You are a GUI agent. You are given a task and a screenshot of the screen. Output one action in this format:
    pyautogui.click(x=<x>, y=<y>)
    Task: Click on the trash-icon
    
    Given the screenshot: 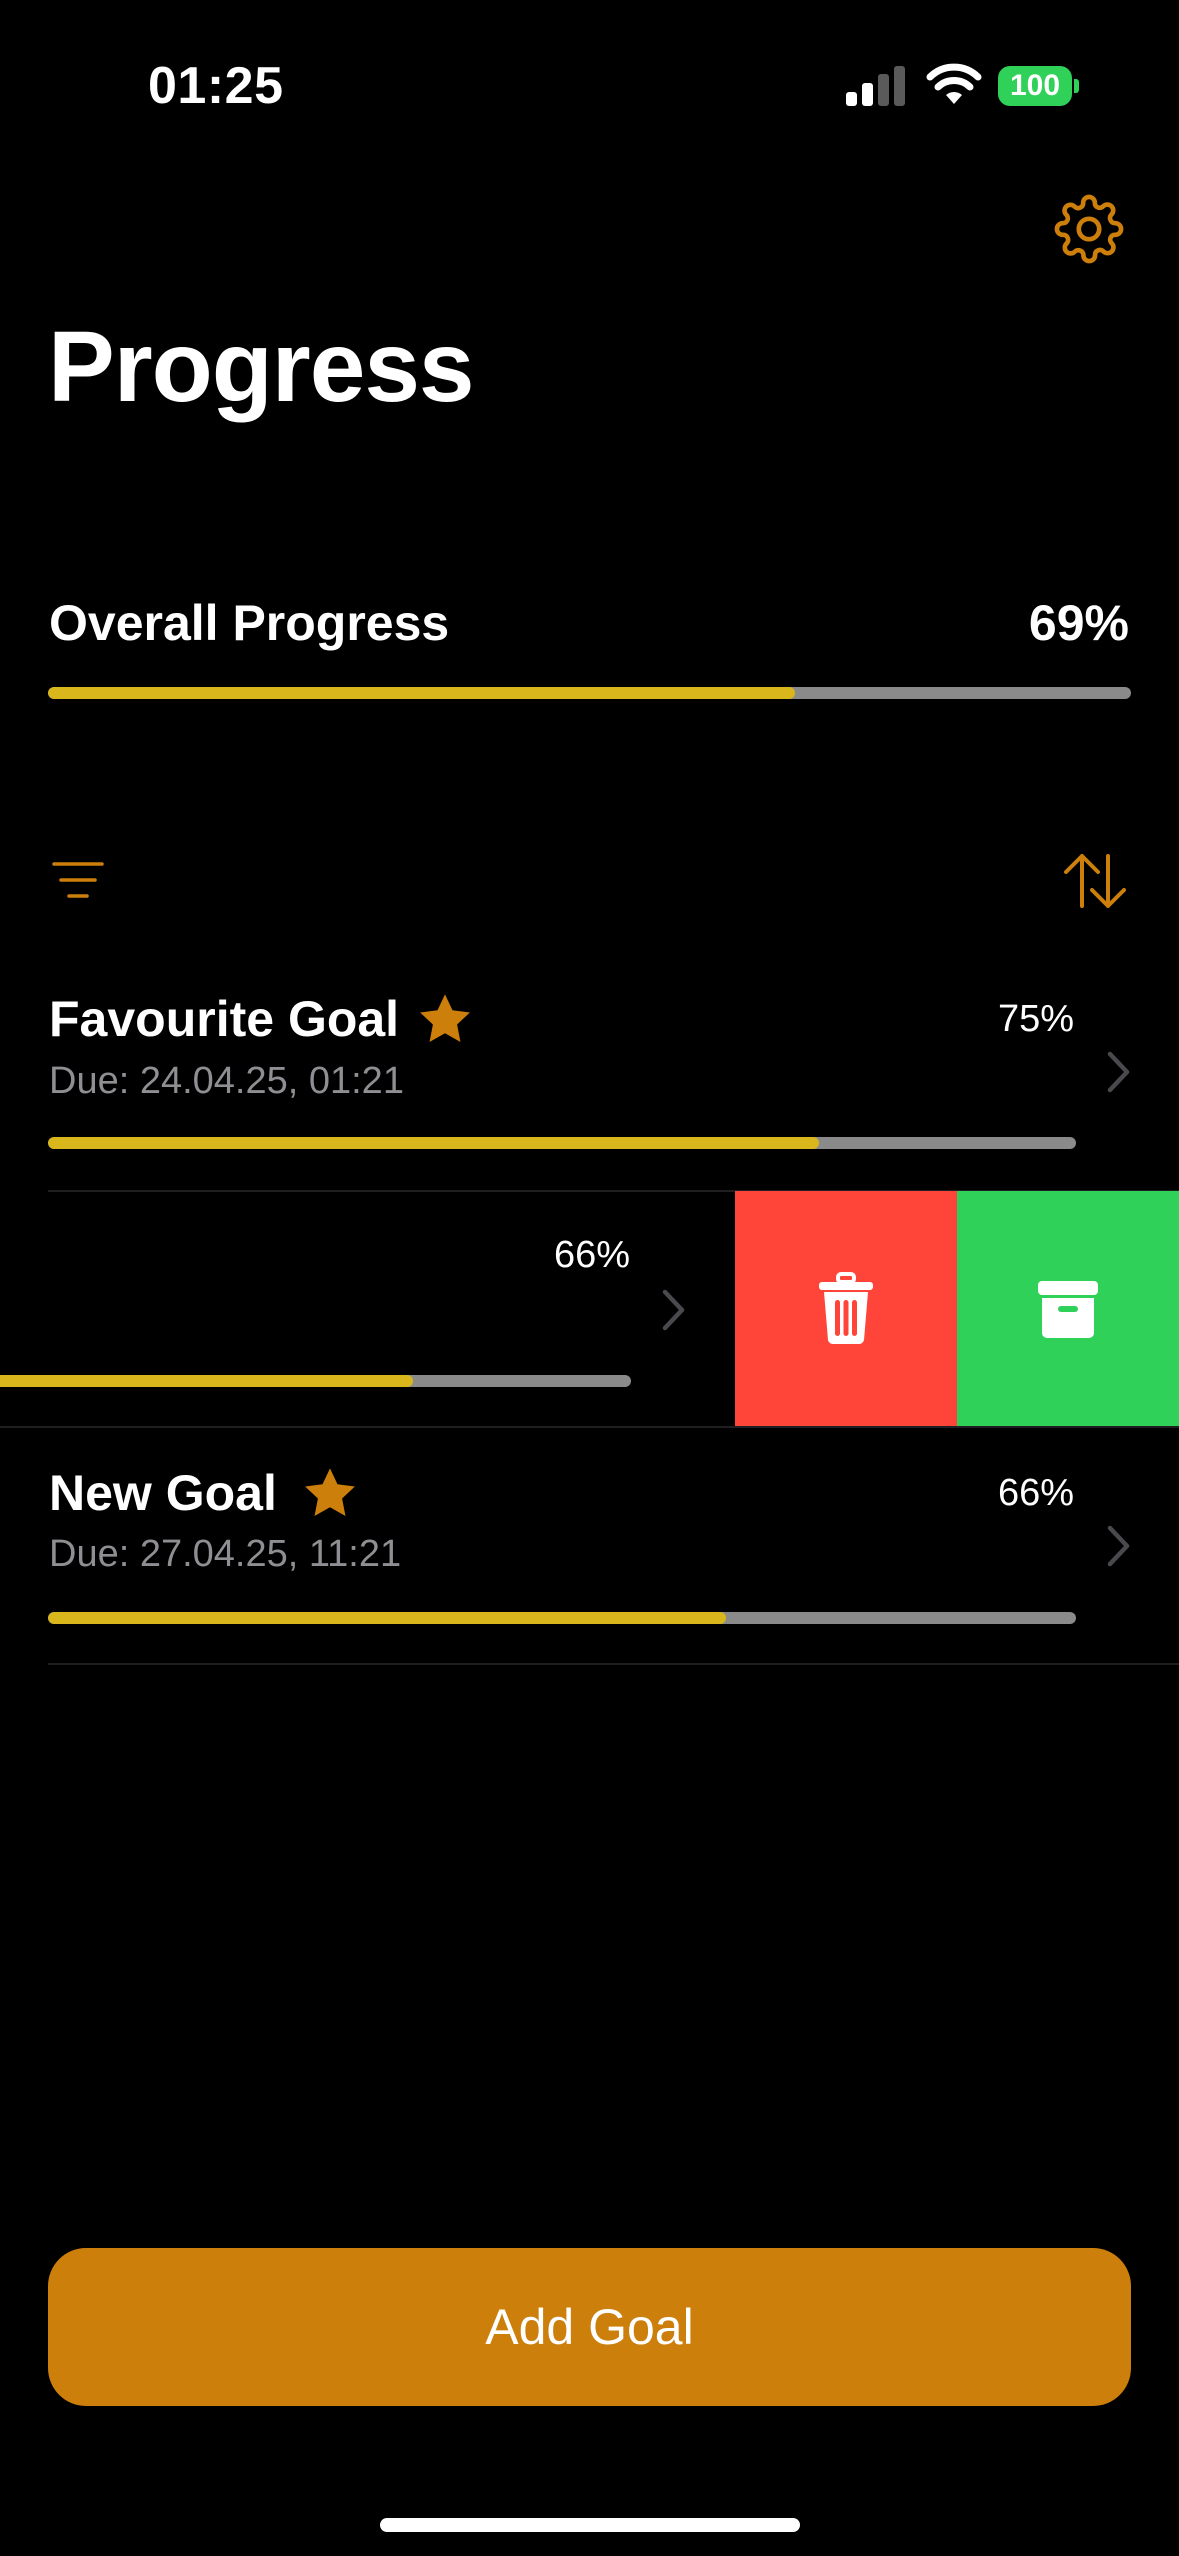 What is the action you would take?
    pyautogui.click(x=846, y=1308)
    